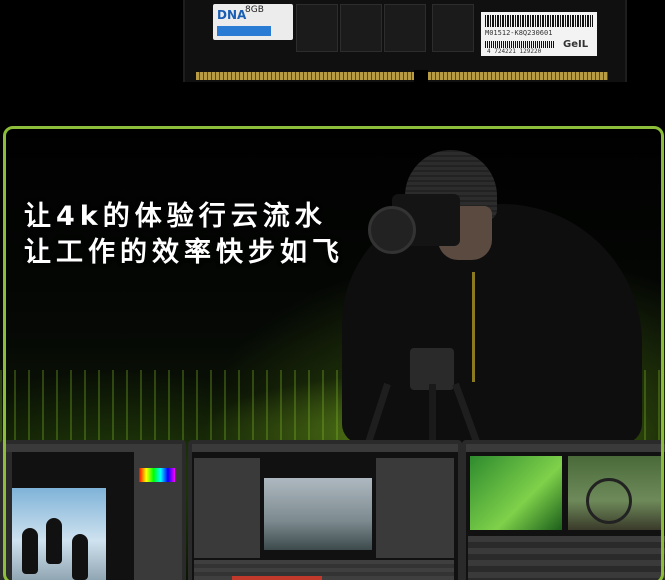 The height and width of the screenshot is (580, 665). What do you see at coordinates (244, 31) in the screenshot?
I see `dna-label-stripe` at bounding box center [244, 31].